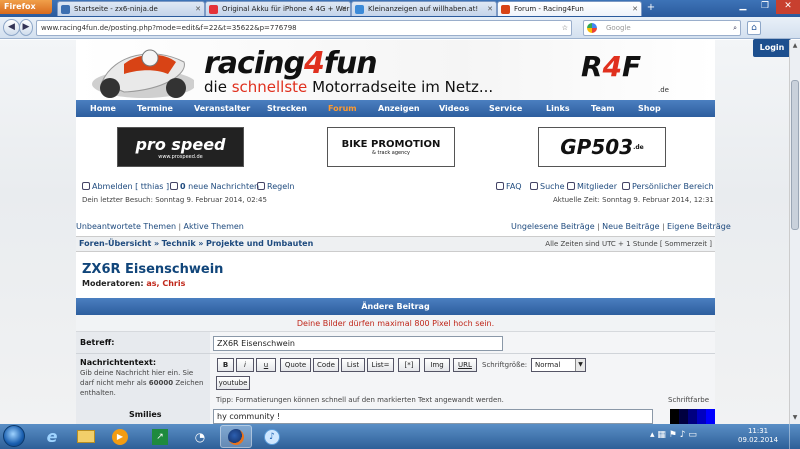 Image resolution: width=800 pixels, height=449 pixels. Describe the element at coordinates (275, 186) in the screenshot. I see `rules-link: Regeln` at that location.